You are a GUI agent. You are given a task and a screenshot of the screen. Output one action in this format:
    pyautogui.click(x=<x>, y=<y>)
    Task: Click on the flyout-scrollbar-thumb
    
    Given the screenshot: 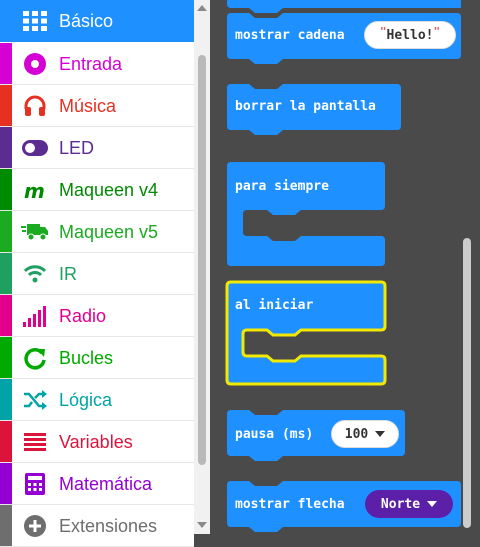 What is the action you would take?
    pyautogui.click(x=467, y=383)
    